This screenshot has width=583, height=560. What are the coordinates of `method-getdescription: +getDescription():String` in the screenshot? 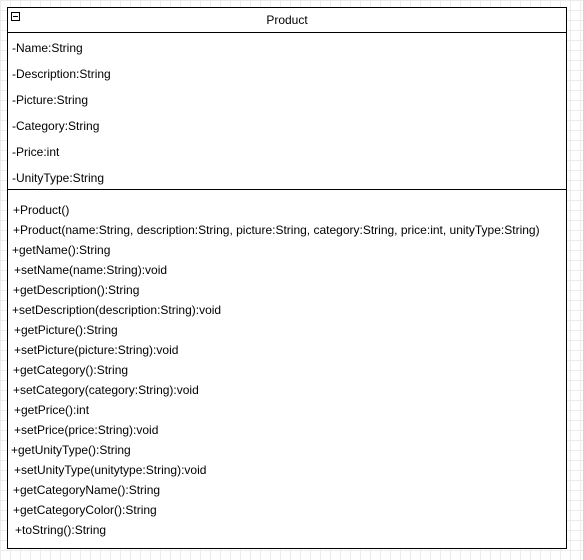 It's located at (76, 290).